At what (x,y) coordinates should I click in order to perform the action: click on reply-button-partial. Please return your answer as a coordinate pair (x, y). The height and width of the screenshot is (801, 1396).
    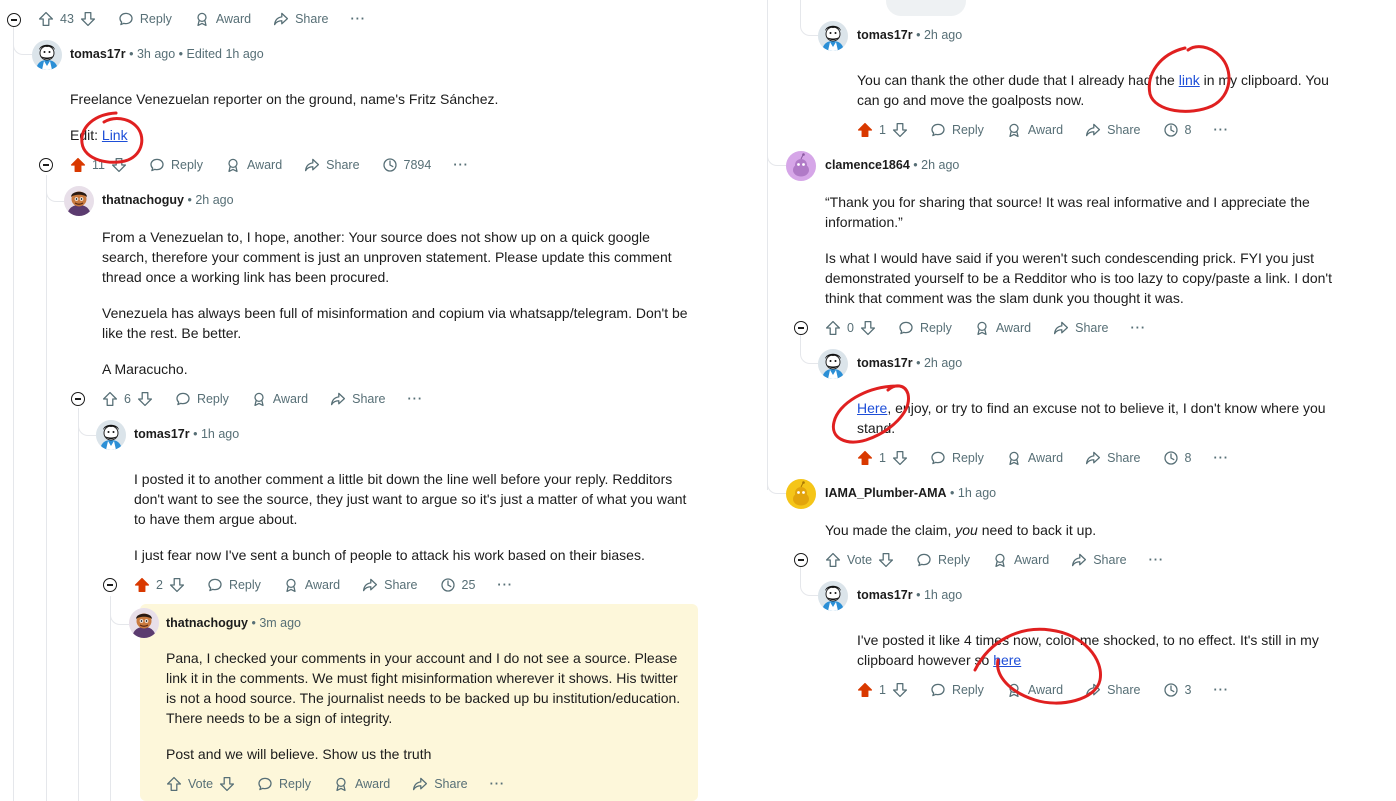
    Looking at the image, I should click on (926, 8).